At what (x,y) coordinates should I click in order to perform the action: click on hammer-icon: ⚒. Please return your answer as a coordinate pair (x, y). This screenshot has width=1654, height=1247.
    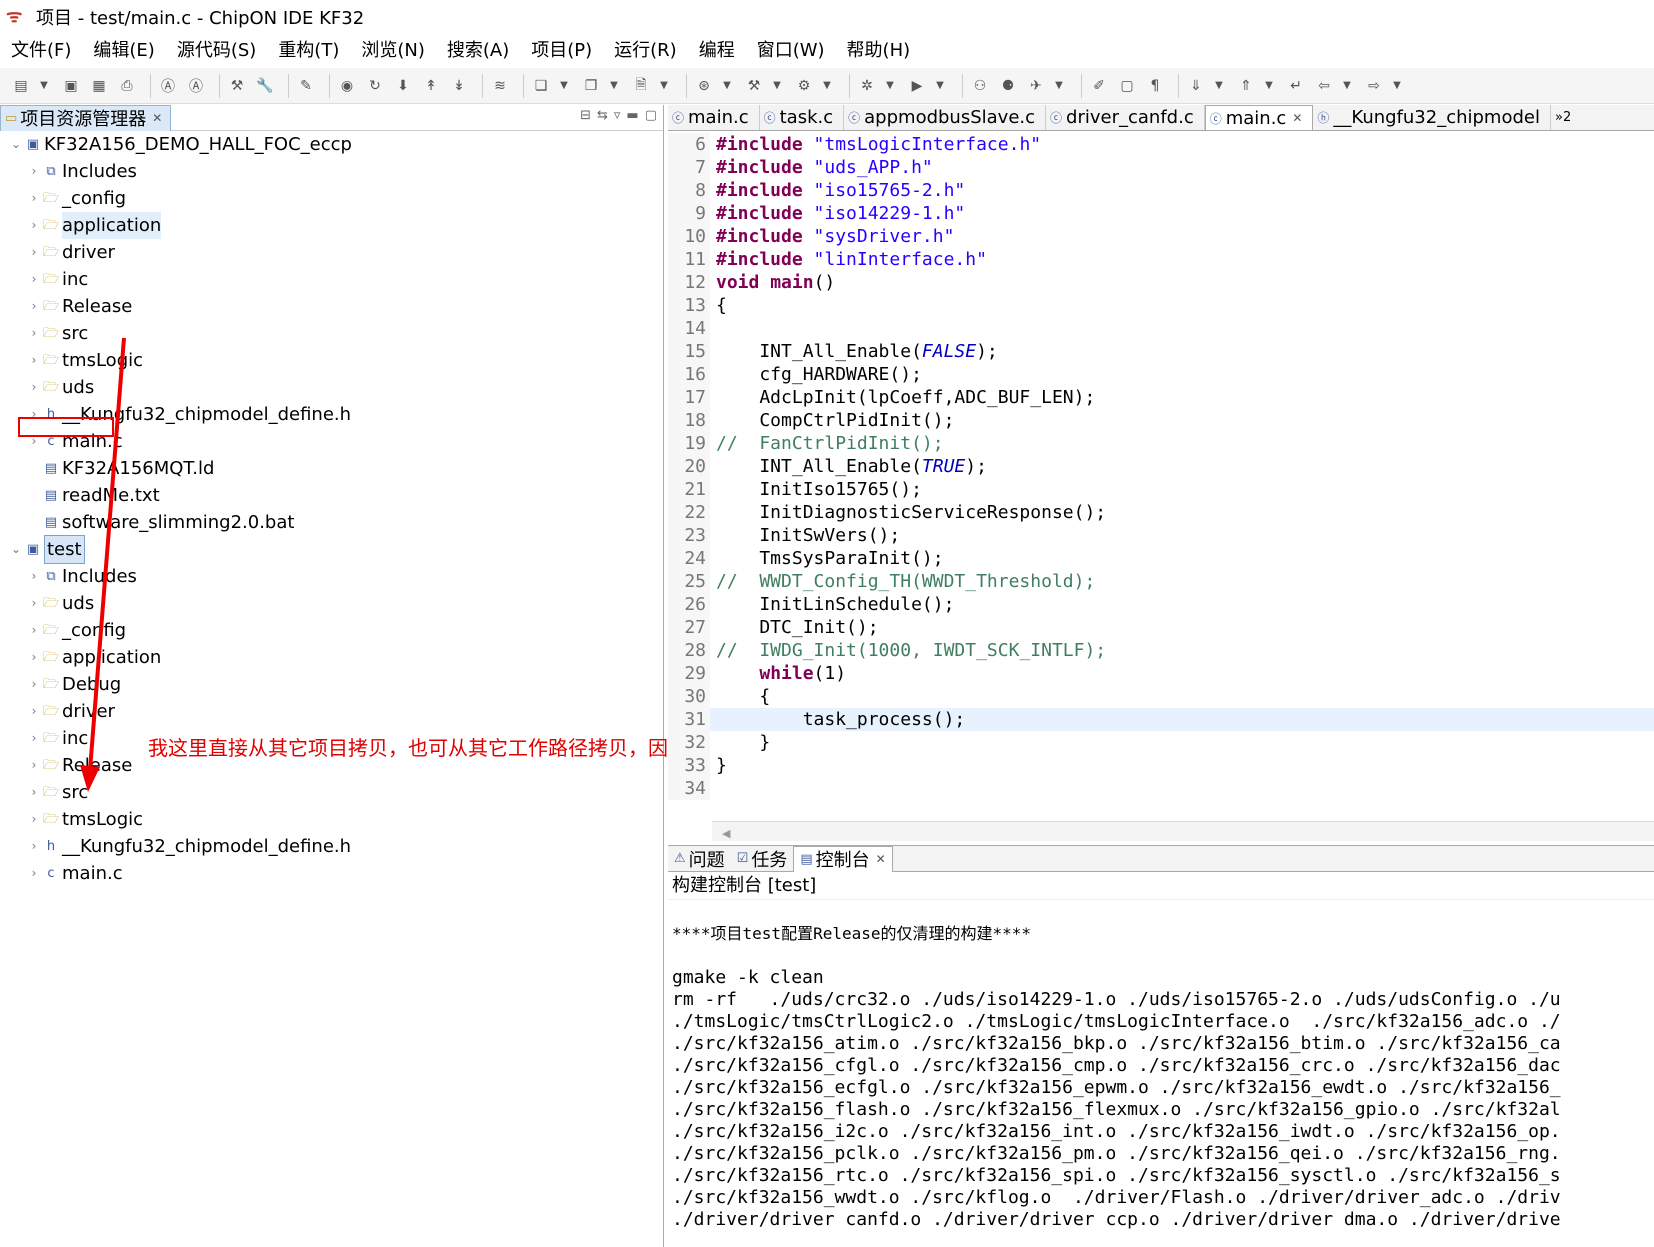
    Looking at the image, I should click on (754, 86).